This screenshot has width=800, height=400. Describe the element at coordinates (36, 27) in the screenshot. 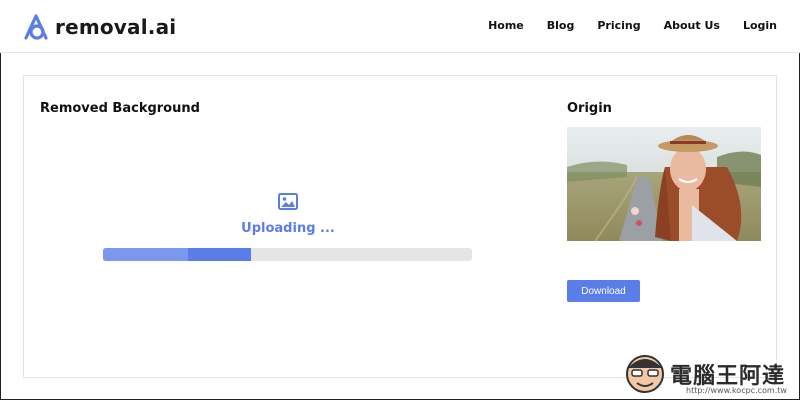

I see `removal-ai-logo-icon` at that location.